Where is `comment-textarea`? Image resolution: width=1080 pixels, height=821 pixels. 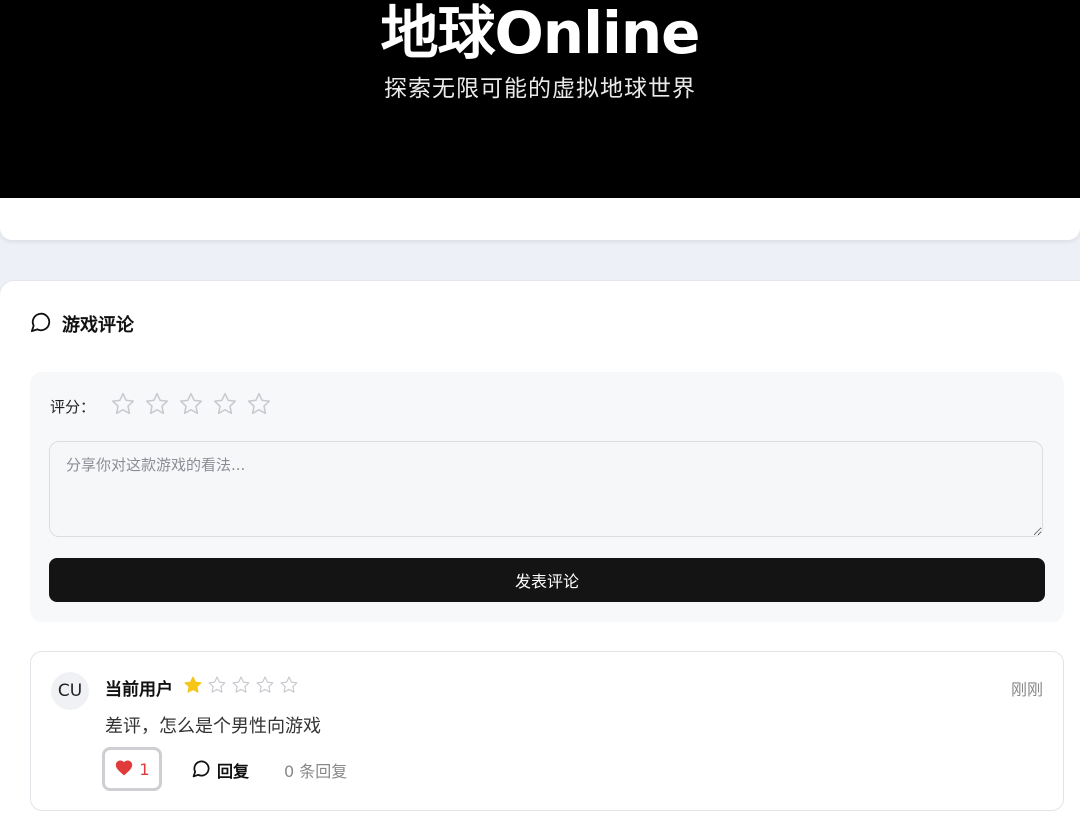
comment-textarea is located at coordinates (546, 489).